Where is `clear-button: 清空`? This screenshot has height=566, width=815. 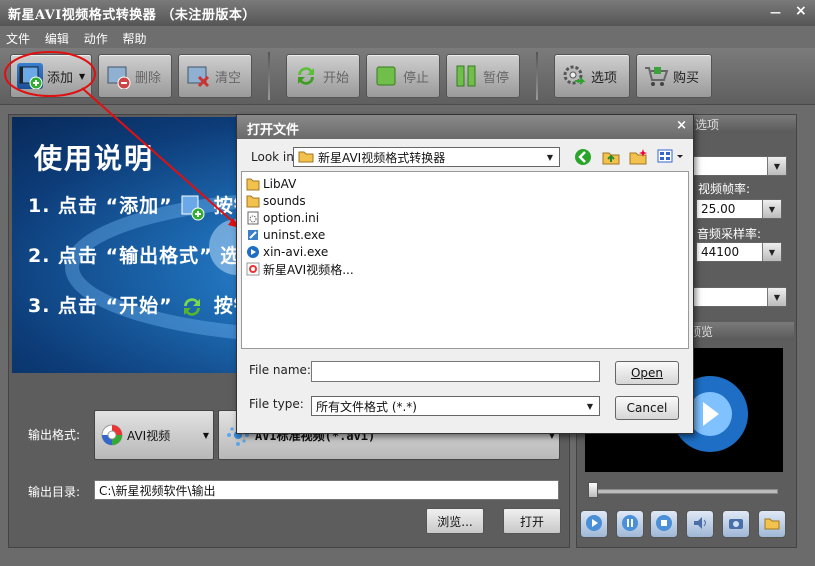
clear-button: 清空 is located at coordinates (215, 76).